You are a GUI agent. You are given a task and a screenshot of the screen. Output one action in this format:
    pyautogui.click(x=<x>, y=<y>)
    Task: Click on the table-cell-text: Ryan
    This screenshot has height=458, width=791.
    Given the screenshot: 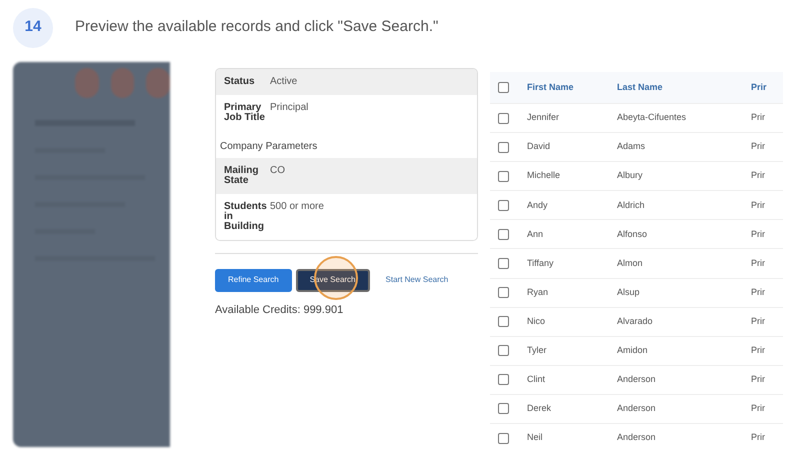 What is the action you would take?
    pyautogui.click(x=538, y=292)
    